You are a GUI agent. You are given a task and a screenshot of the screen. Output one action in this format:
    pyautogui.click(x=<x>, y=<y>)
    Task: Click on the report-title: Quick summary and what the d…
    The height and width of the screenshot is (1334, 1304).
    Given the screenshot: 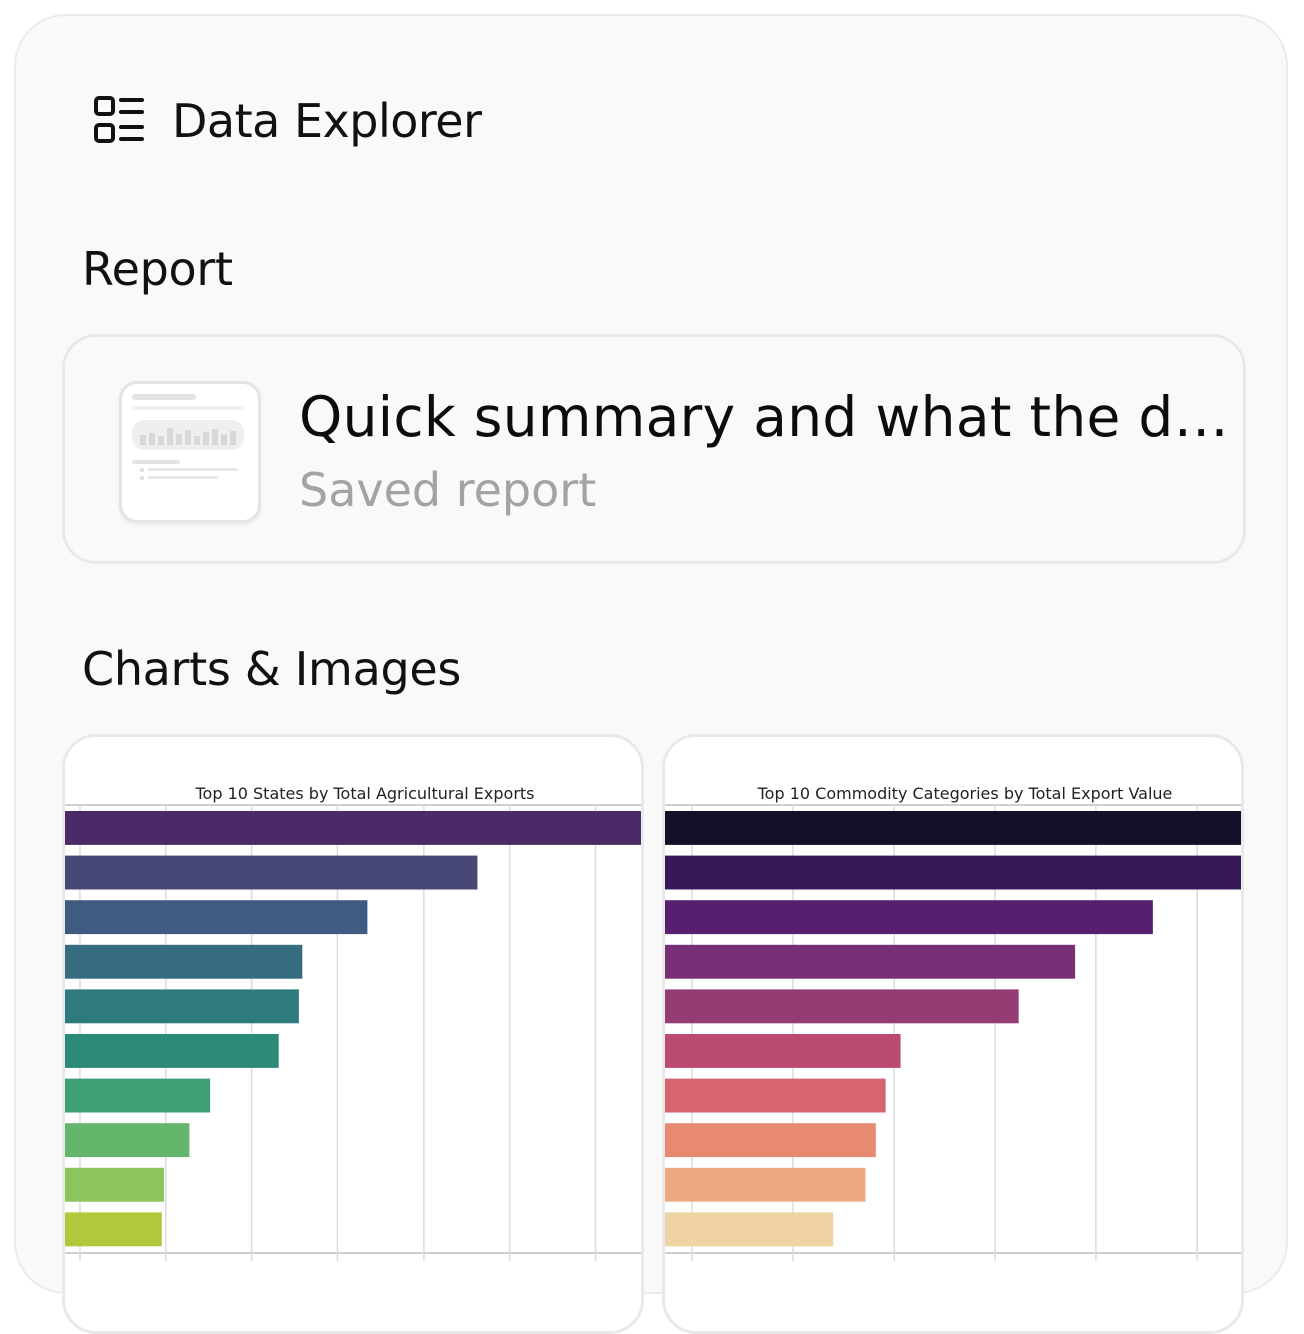 What is the action you would take?
    pyautogui.click(x=764, y=417)
    